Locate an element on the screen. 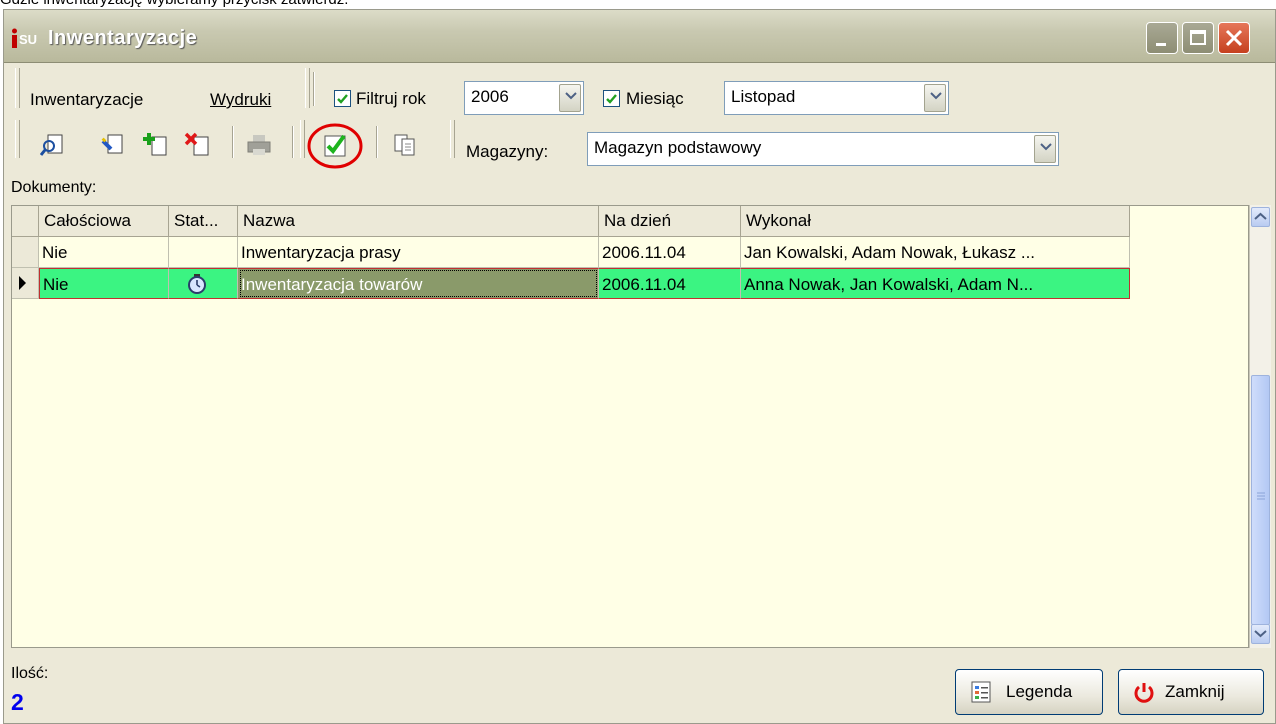 Image resolution: width=1276 pixels, height=724 pixels. print-icon is located at coordinates (259, 145).